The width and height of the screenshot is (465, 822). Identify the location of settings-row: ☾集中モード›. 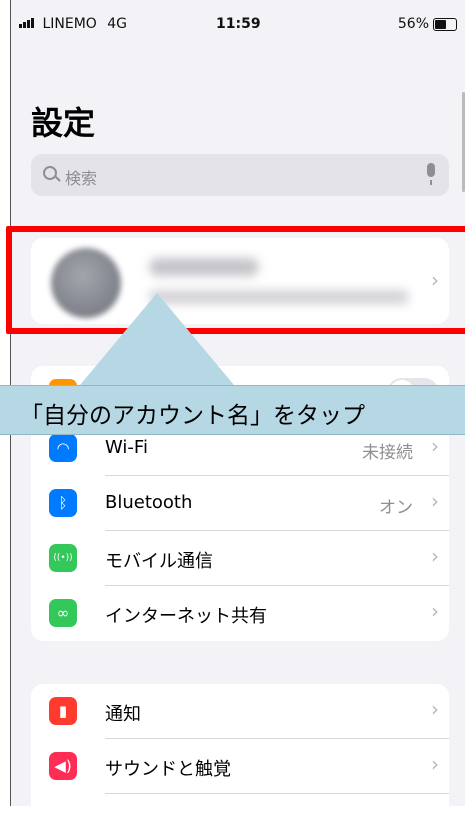
(240, 800).